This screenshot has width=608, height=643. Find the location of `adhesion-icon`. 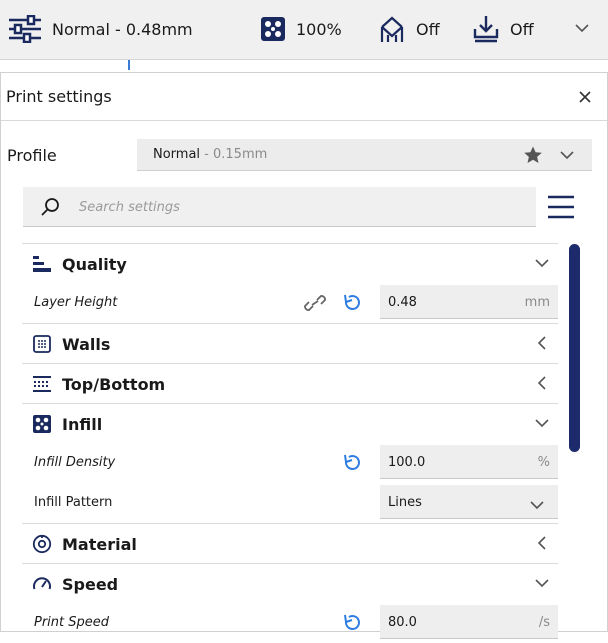

adhesion-icon is located at coordinates (486, 29).